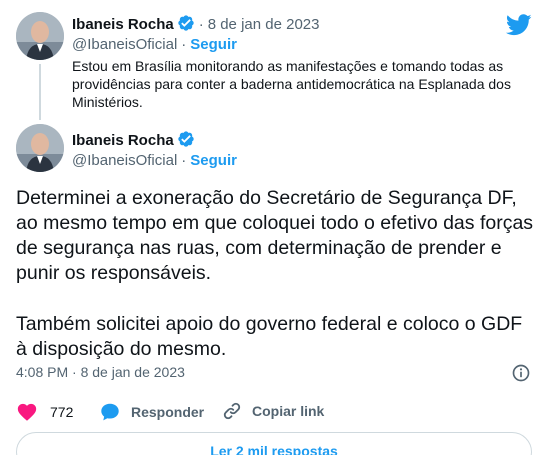  I want to click on main-handle-row: @IbaneisOficial · Seguir, so click(154, 160).